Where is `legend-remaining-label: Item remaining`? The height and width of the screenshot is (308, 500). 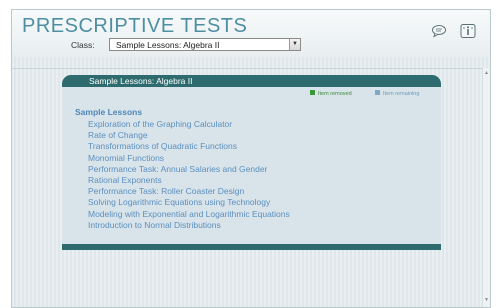 legend-remaining-label: Item remaining is located at coordinates (401, 94).